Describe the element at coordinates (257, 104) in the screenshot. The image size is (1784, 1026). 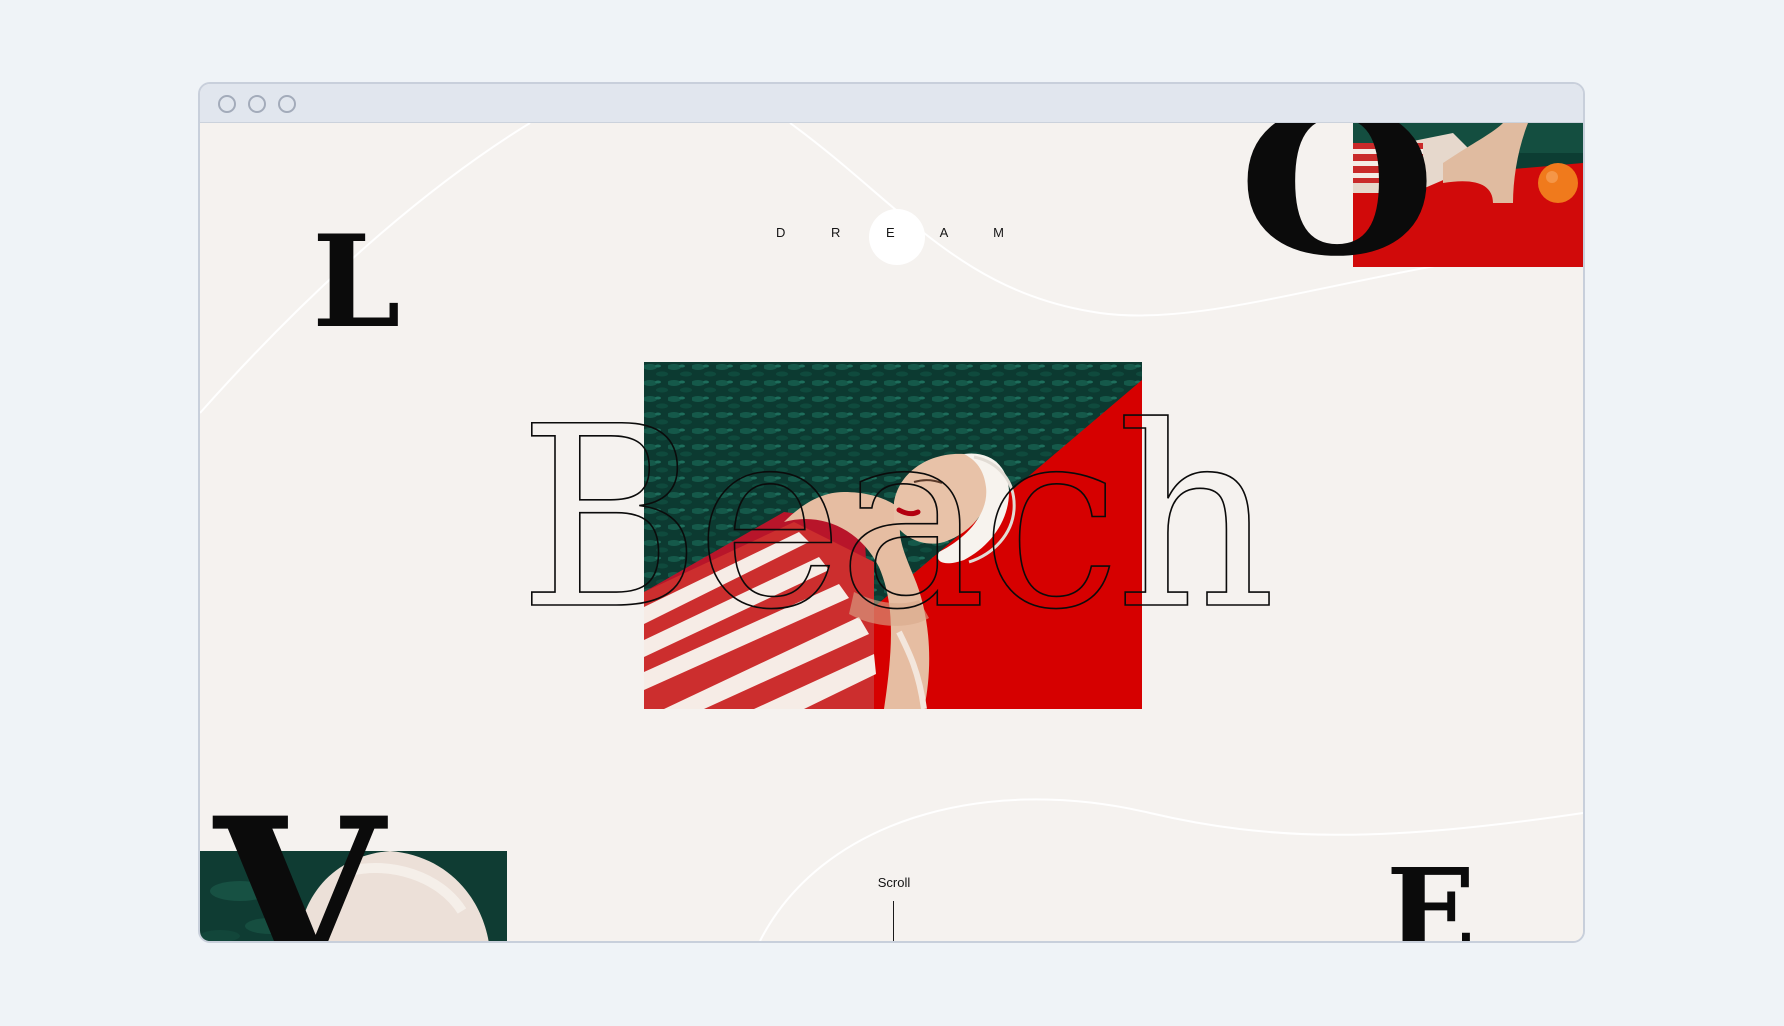
I see `minimize-icon` at that location.